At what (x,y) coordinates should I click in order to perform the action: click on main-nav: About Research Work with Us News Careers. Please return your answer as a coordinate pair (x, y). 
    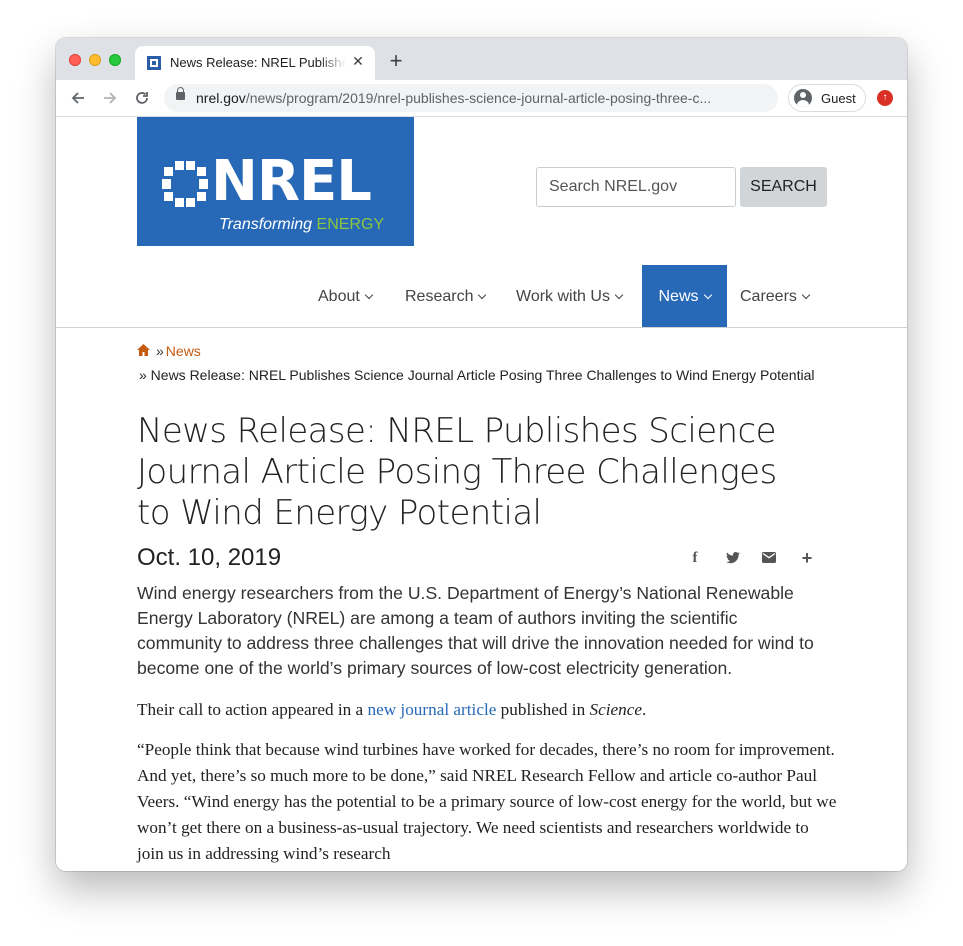
    Looking at the image, I should click on (481, 296).